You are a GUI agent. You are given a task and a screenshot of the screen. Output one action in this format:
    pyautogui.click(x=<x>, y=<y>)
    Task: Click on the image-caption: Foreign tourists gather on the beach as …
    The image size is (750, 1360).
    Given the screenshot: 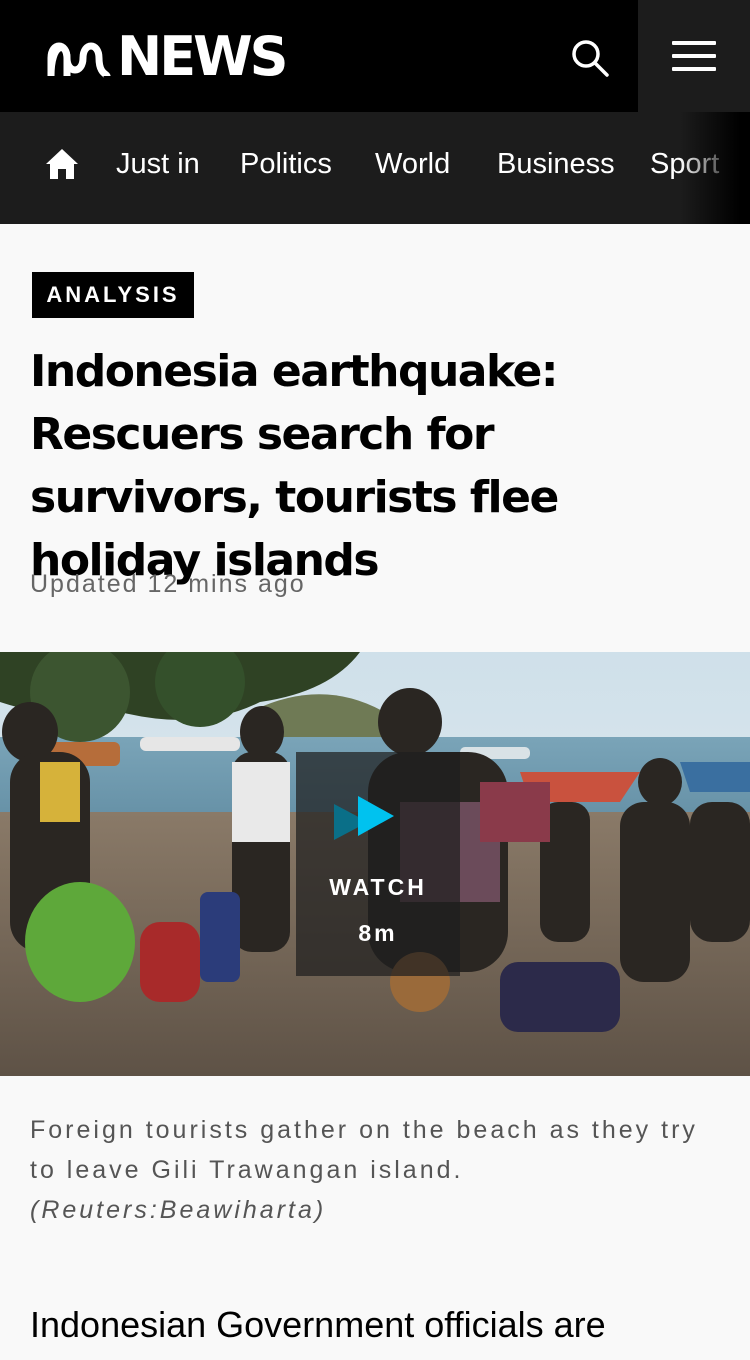 What is the action you would take?
    pyautogui.click(x=375, y=1170)
    